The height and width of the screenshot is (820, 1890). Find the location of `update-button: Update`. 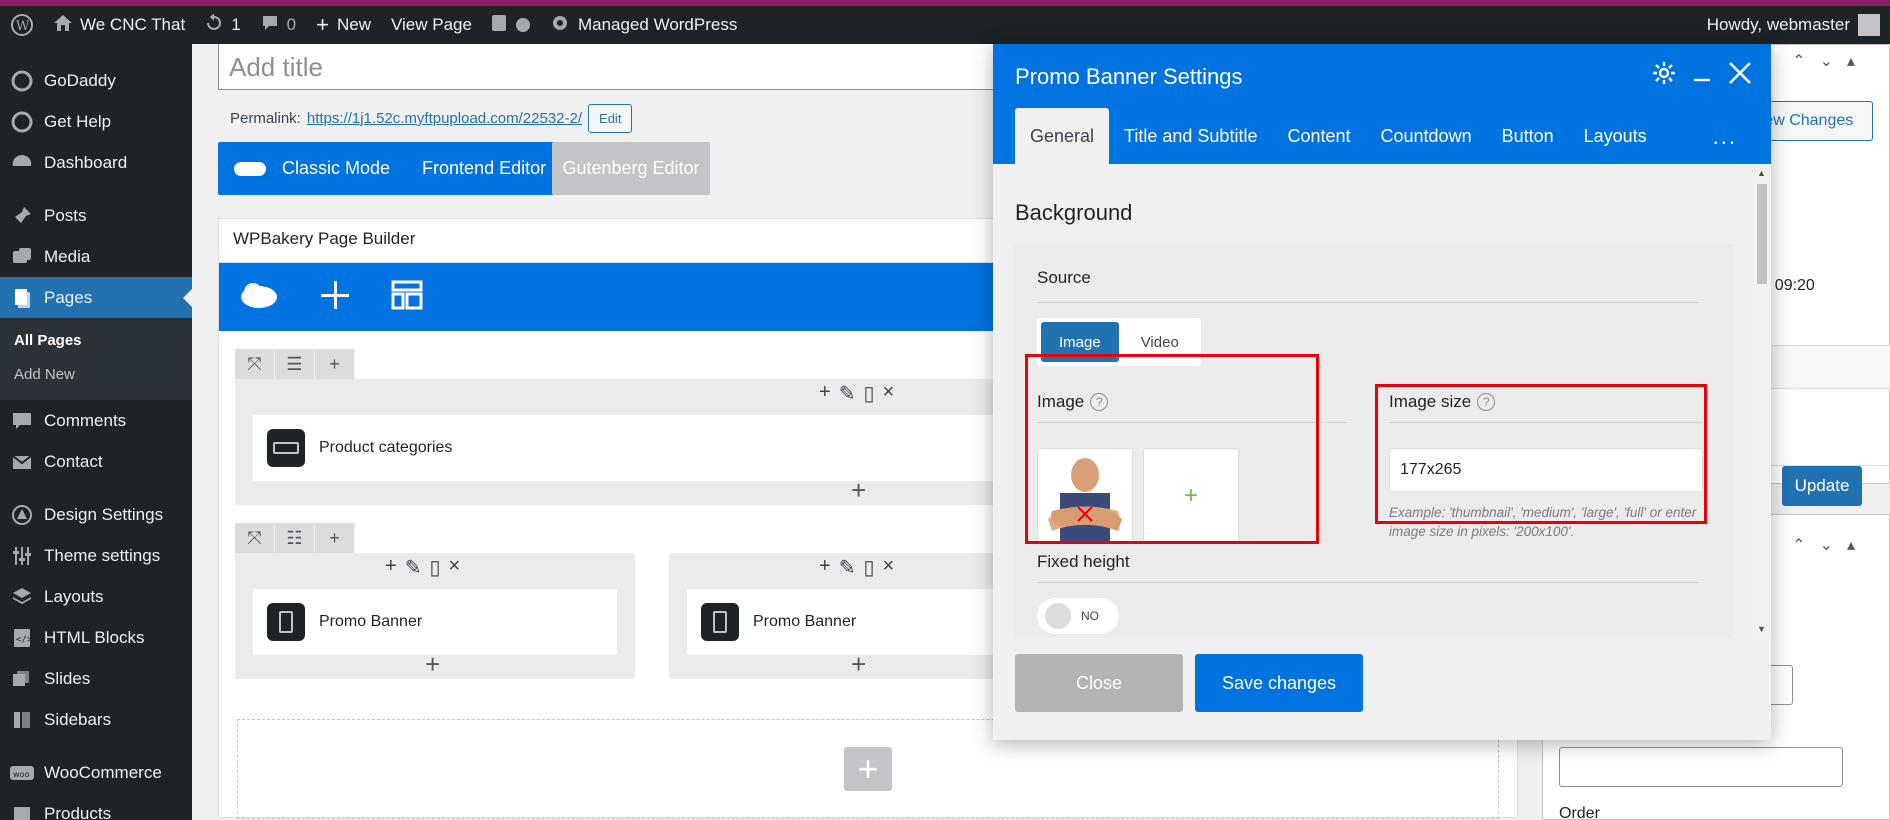

update-button: Update is located at coordinates (1822, 486).